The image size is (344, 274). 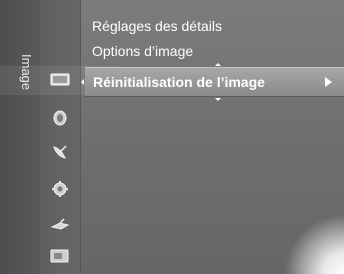 What do you see at coordinates (60, 256) in the screenshot?
I see `application-icon` at bounding box center [60, 256].